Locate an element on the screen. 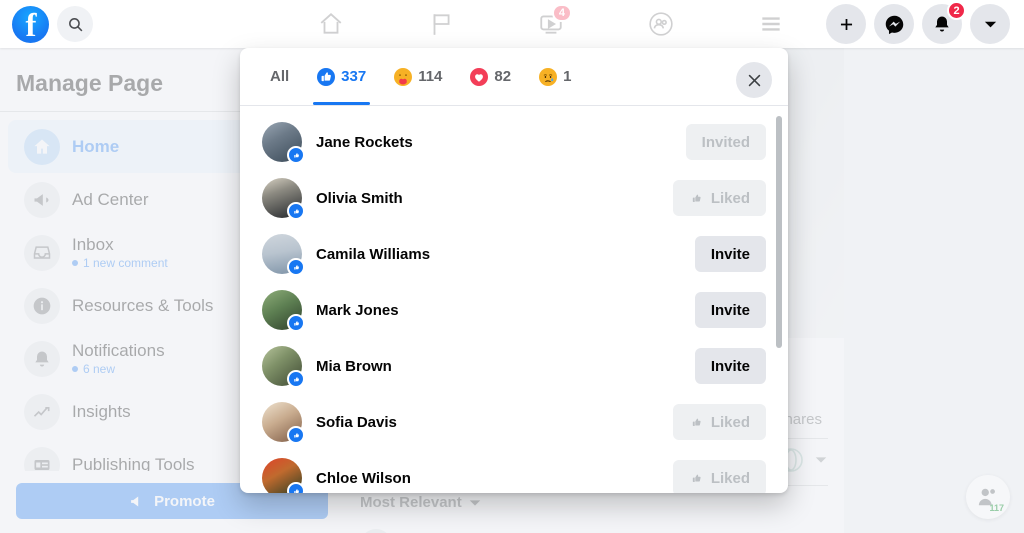  sidebar-item-label: Insights is located at coordinates (101, 411).